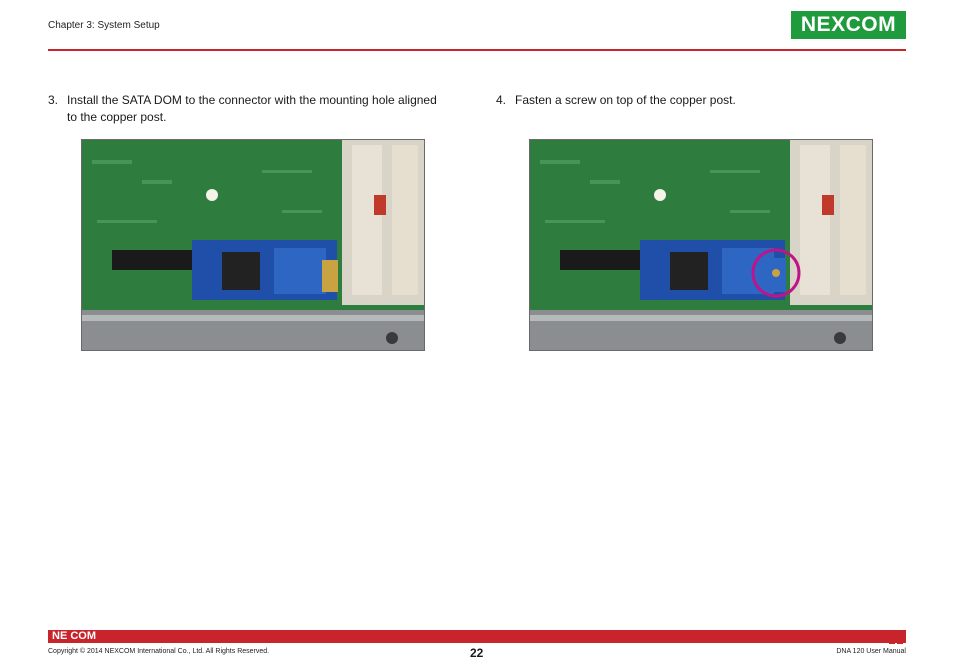  Describe the element at coordinates (74, 636) in the screenshot. I see `footer-logo: NE COM` at that location.